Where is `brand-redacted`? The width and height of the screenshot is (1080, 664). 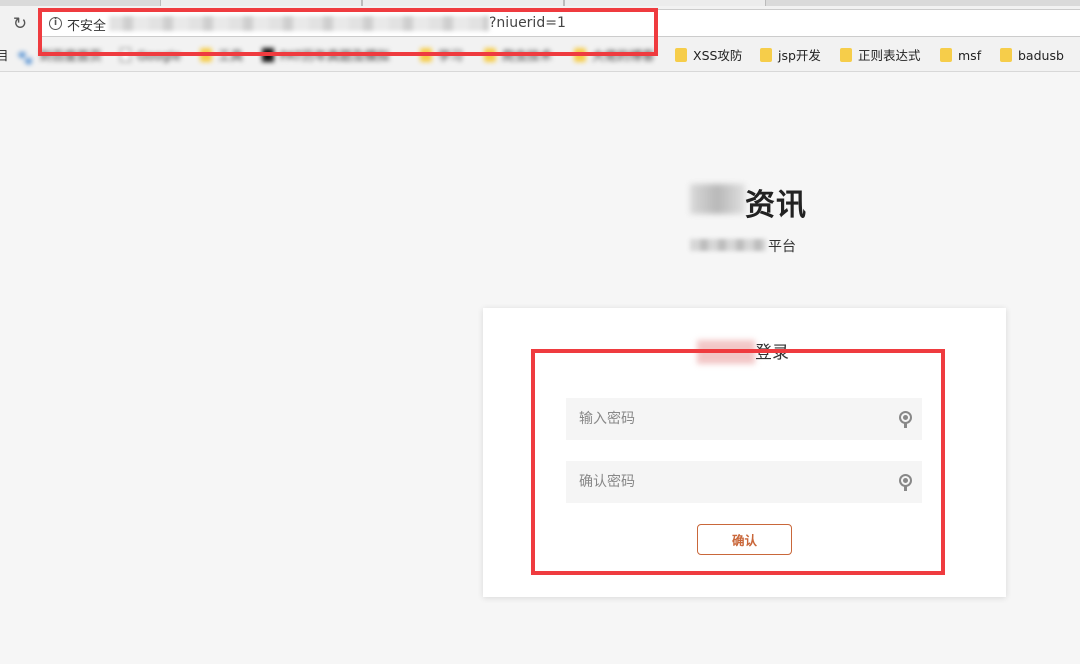
brand-redacted is located at coordinates (717, 199).